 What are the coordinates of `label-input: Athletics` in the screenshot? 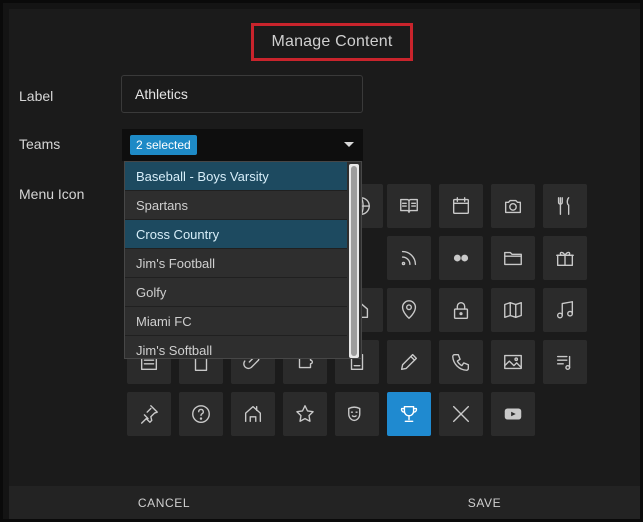 It's located at (242, 94).